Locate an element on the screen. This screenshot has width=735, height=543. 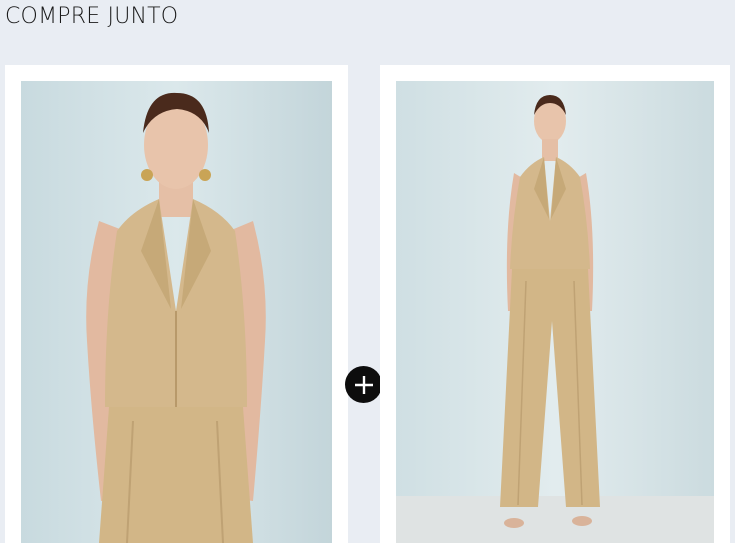
add-combo-button is located at coordinates (363, 384).